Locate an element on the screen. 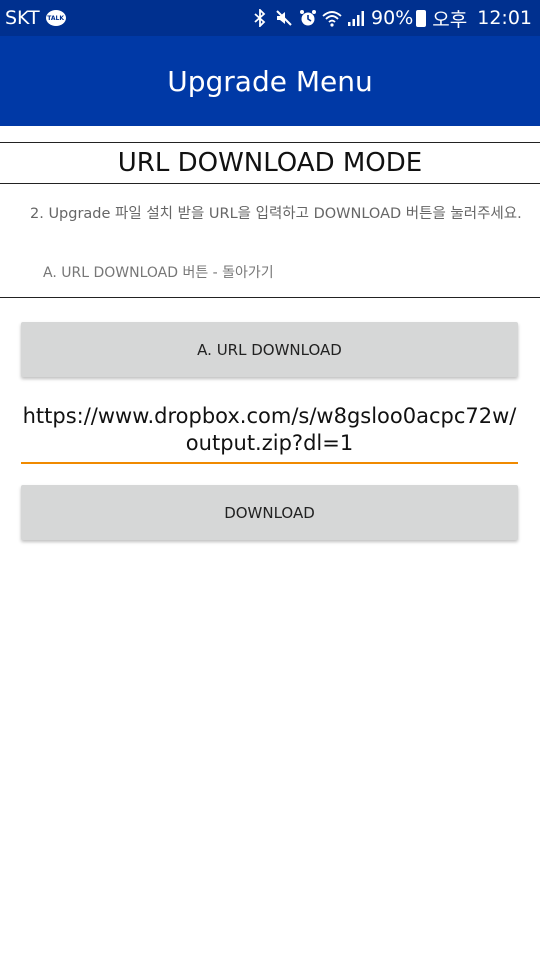  hint-text: A. URL DOWNLOAD 버튼 - 돌아가기 is located at coordinates (158, 273).